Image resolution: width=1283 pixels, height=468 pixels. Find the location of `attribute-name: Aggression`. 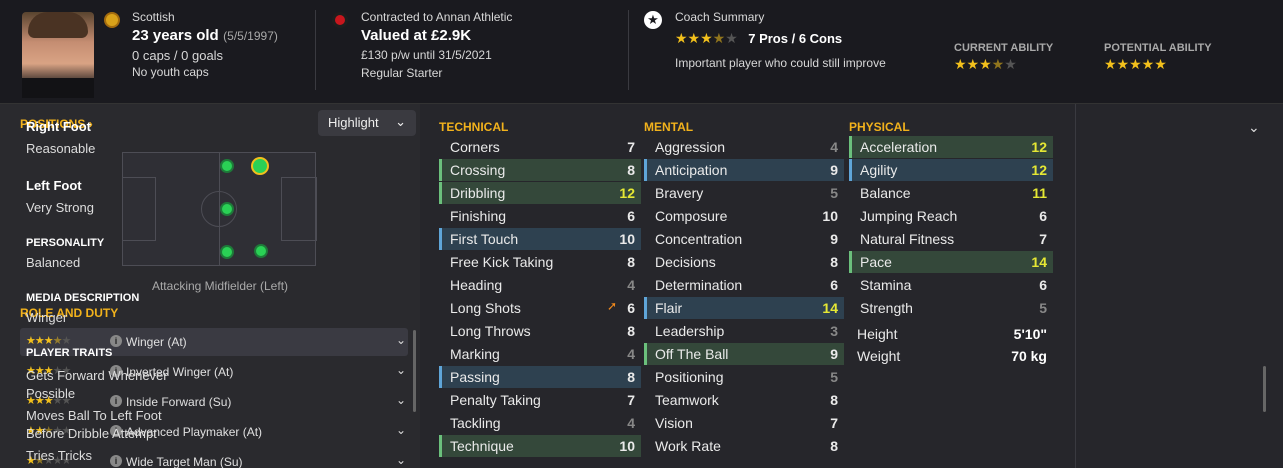

attribute-name: Aggression is located at coordinates (690, 147).